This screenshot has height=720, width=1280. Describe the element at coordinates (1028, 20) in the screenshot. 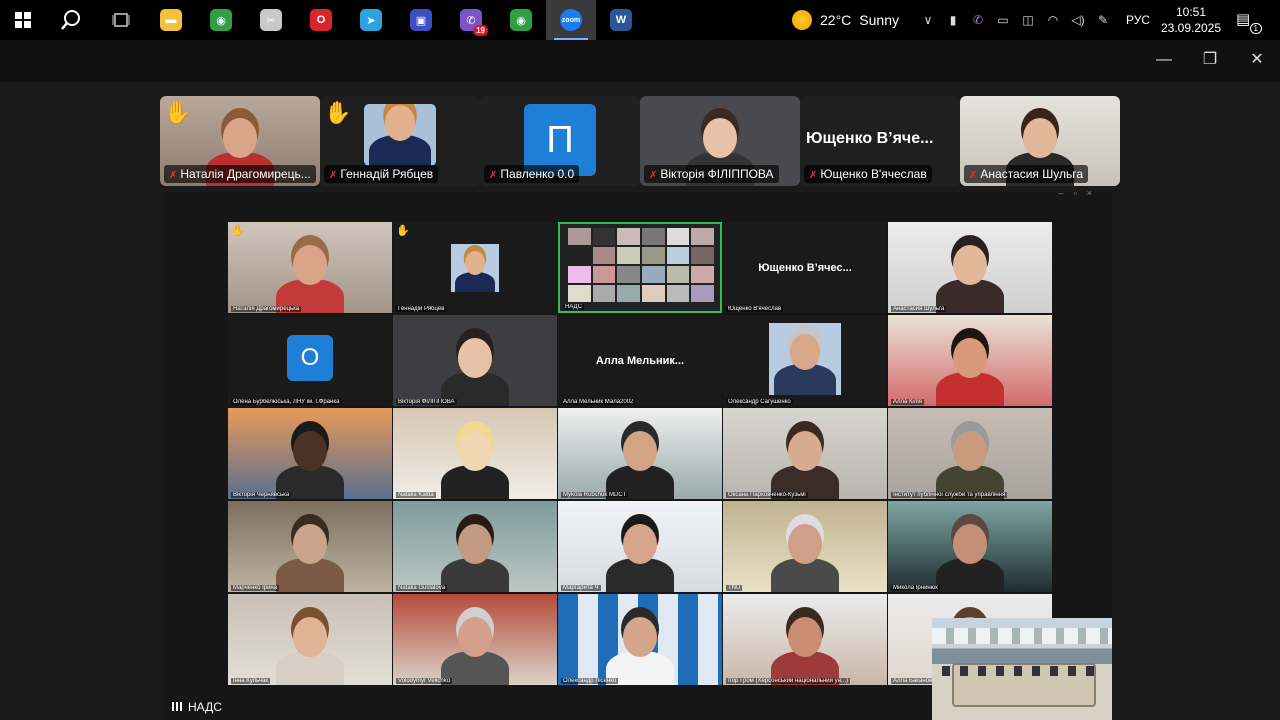

I see `camera-icon: ◫` at that location.